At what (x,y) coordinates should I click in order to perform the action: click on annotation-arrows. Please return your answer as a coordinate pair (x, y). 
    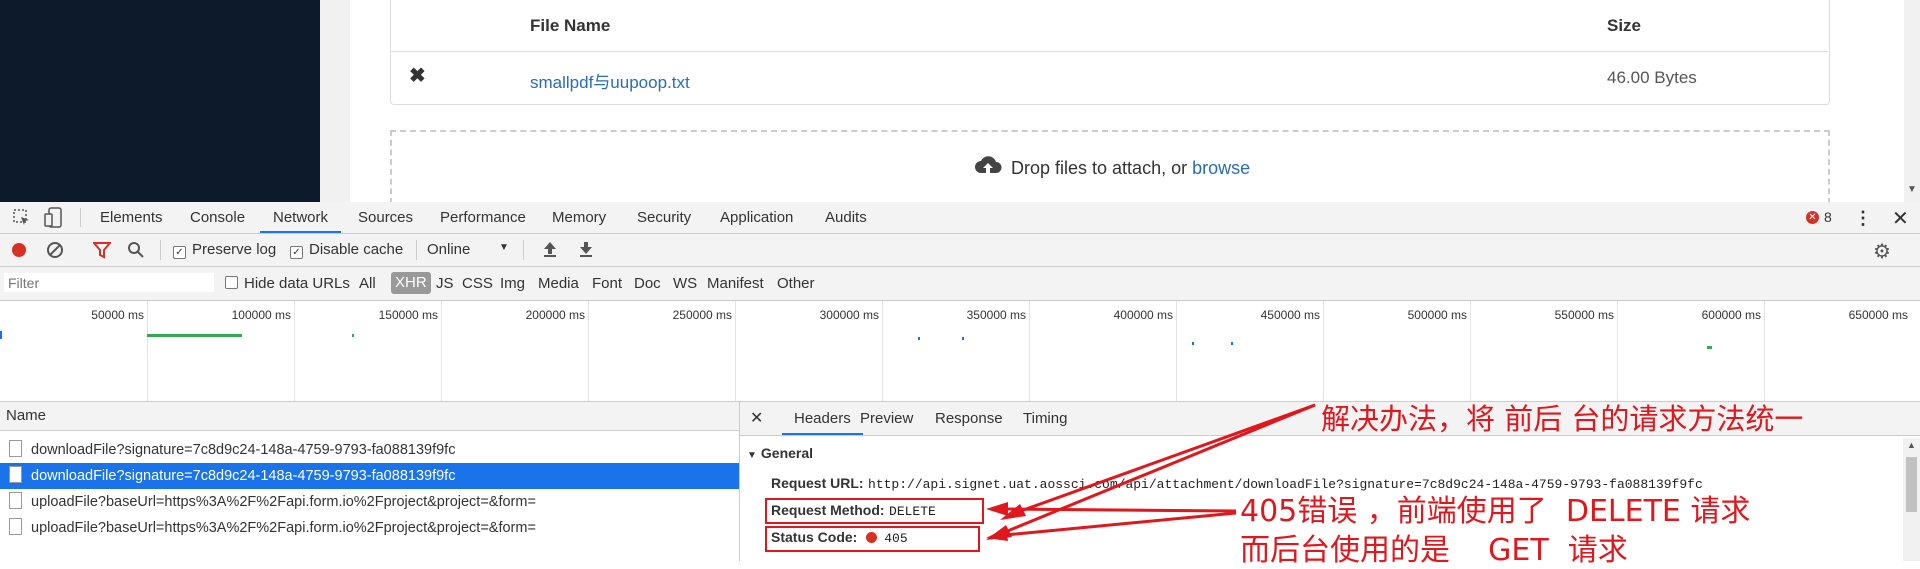
    Looking at the image, I should click on (1151, 472).